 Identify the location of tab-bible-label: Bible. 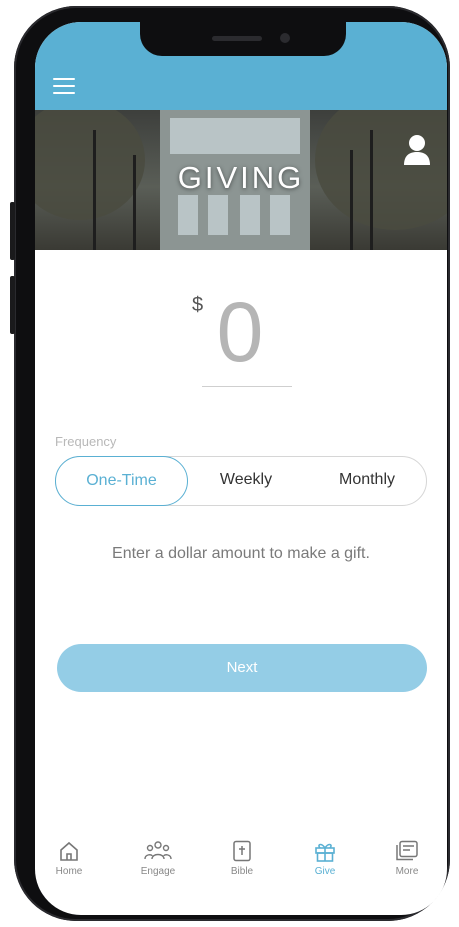
(242, 871).